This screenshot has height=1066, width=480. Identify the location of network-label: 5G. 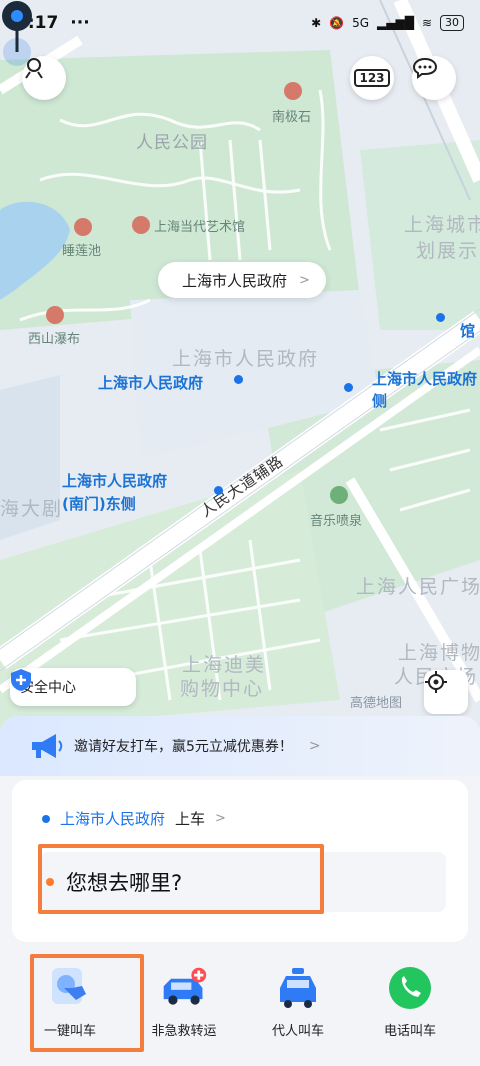
(361, 23).